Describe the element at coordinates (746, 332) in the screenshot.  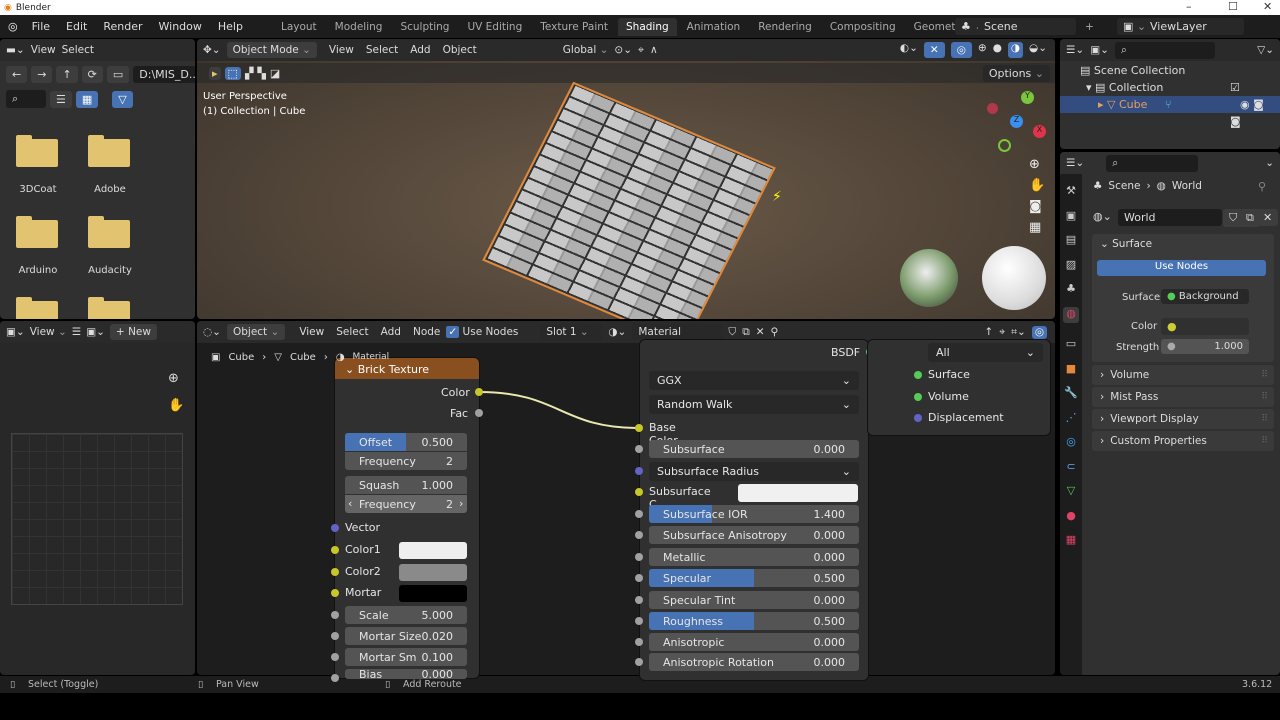
I see `duplicate-icon: ⧉` at that location.